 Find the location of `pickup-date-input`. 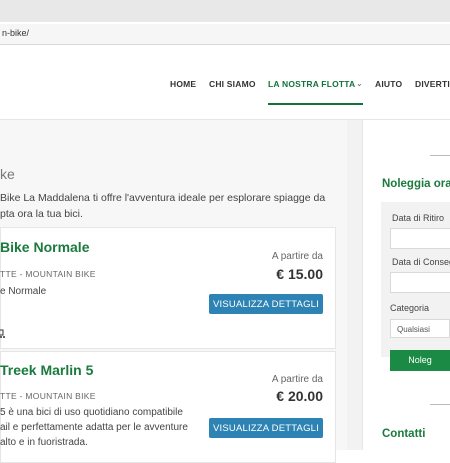

pickup-date-input is located at coordinates (420, 238).